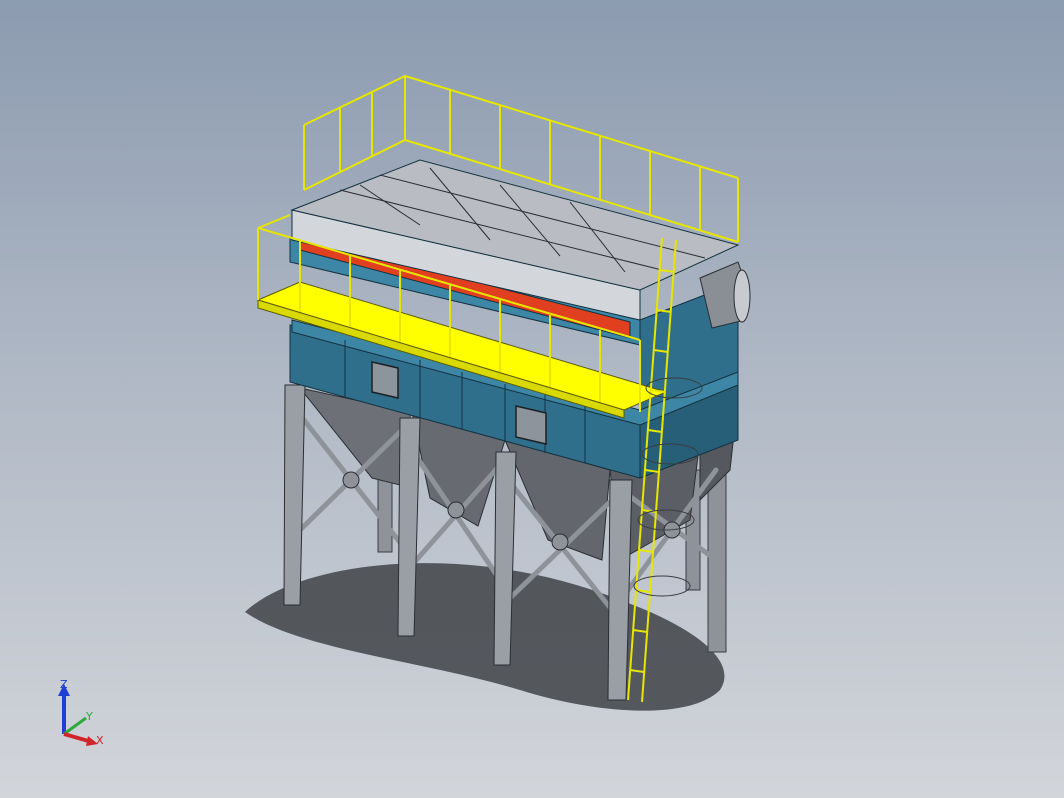 Image resolution: width=1064 pixels, height=798 pixels. What do you see at coordinates (485, 637) in the screenshot?
I see `ground-shadow` at bounding box center [485, 637].